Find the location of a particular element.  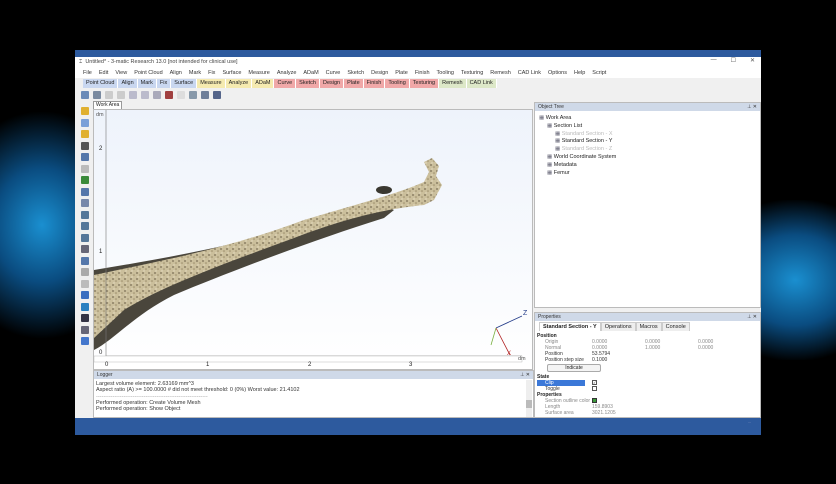

tree-item: ▦ Metadata is located at coordinates (577, 166).